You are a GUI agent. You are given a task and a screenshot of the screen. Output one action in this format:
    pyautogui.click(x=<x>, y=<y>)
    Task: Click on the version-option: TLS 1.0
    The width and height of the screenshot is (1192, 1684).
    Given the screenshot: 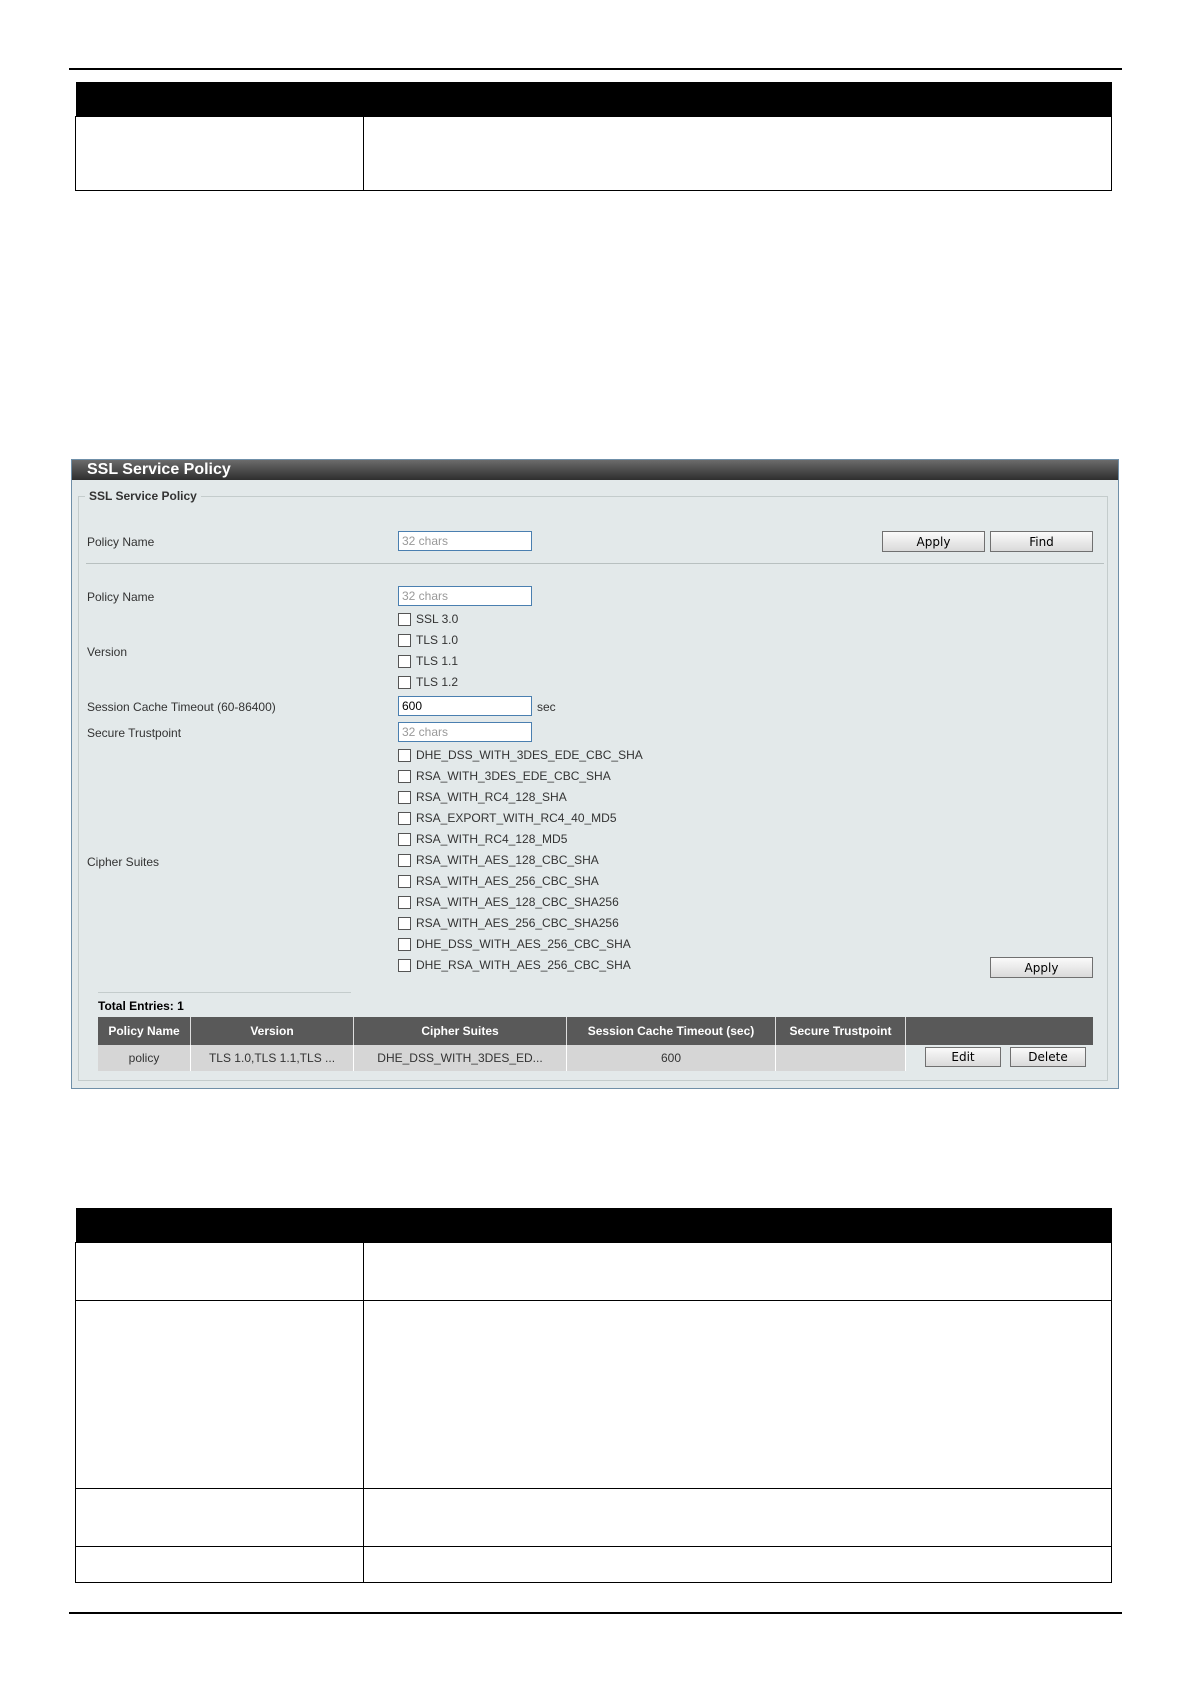 What is the action you would take?
    pyautogui.click(x=428, y=640)
    